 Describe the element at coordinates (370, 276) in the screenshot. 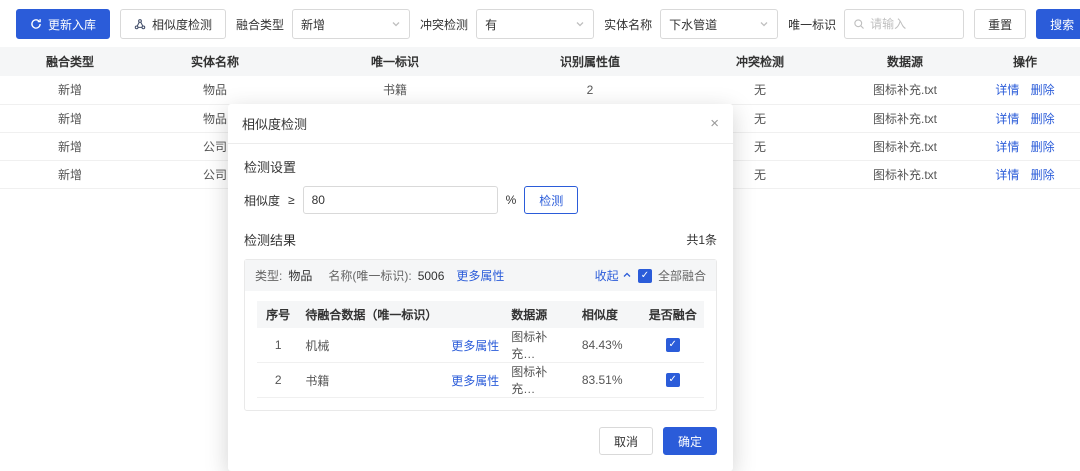

I see `group-name-label: 名称(唯一标识):` at that location.